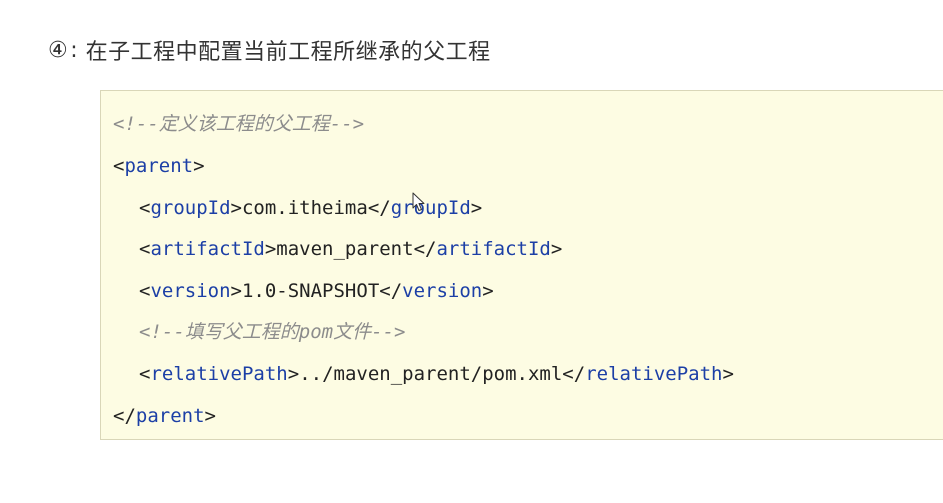 The height and width of the screenshot is (503, 943). Describe the element at coordinates (345, 249) in the screenshot. I see `artifact-id-value: maven_parent` at that location.